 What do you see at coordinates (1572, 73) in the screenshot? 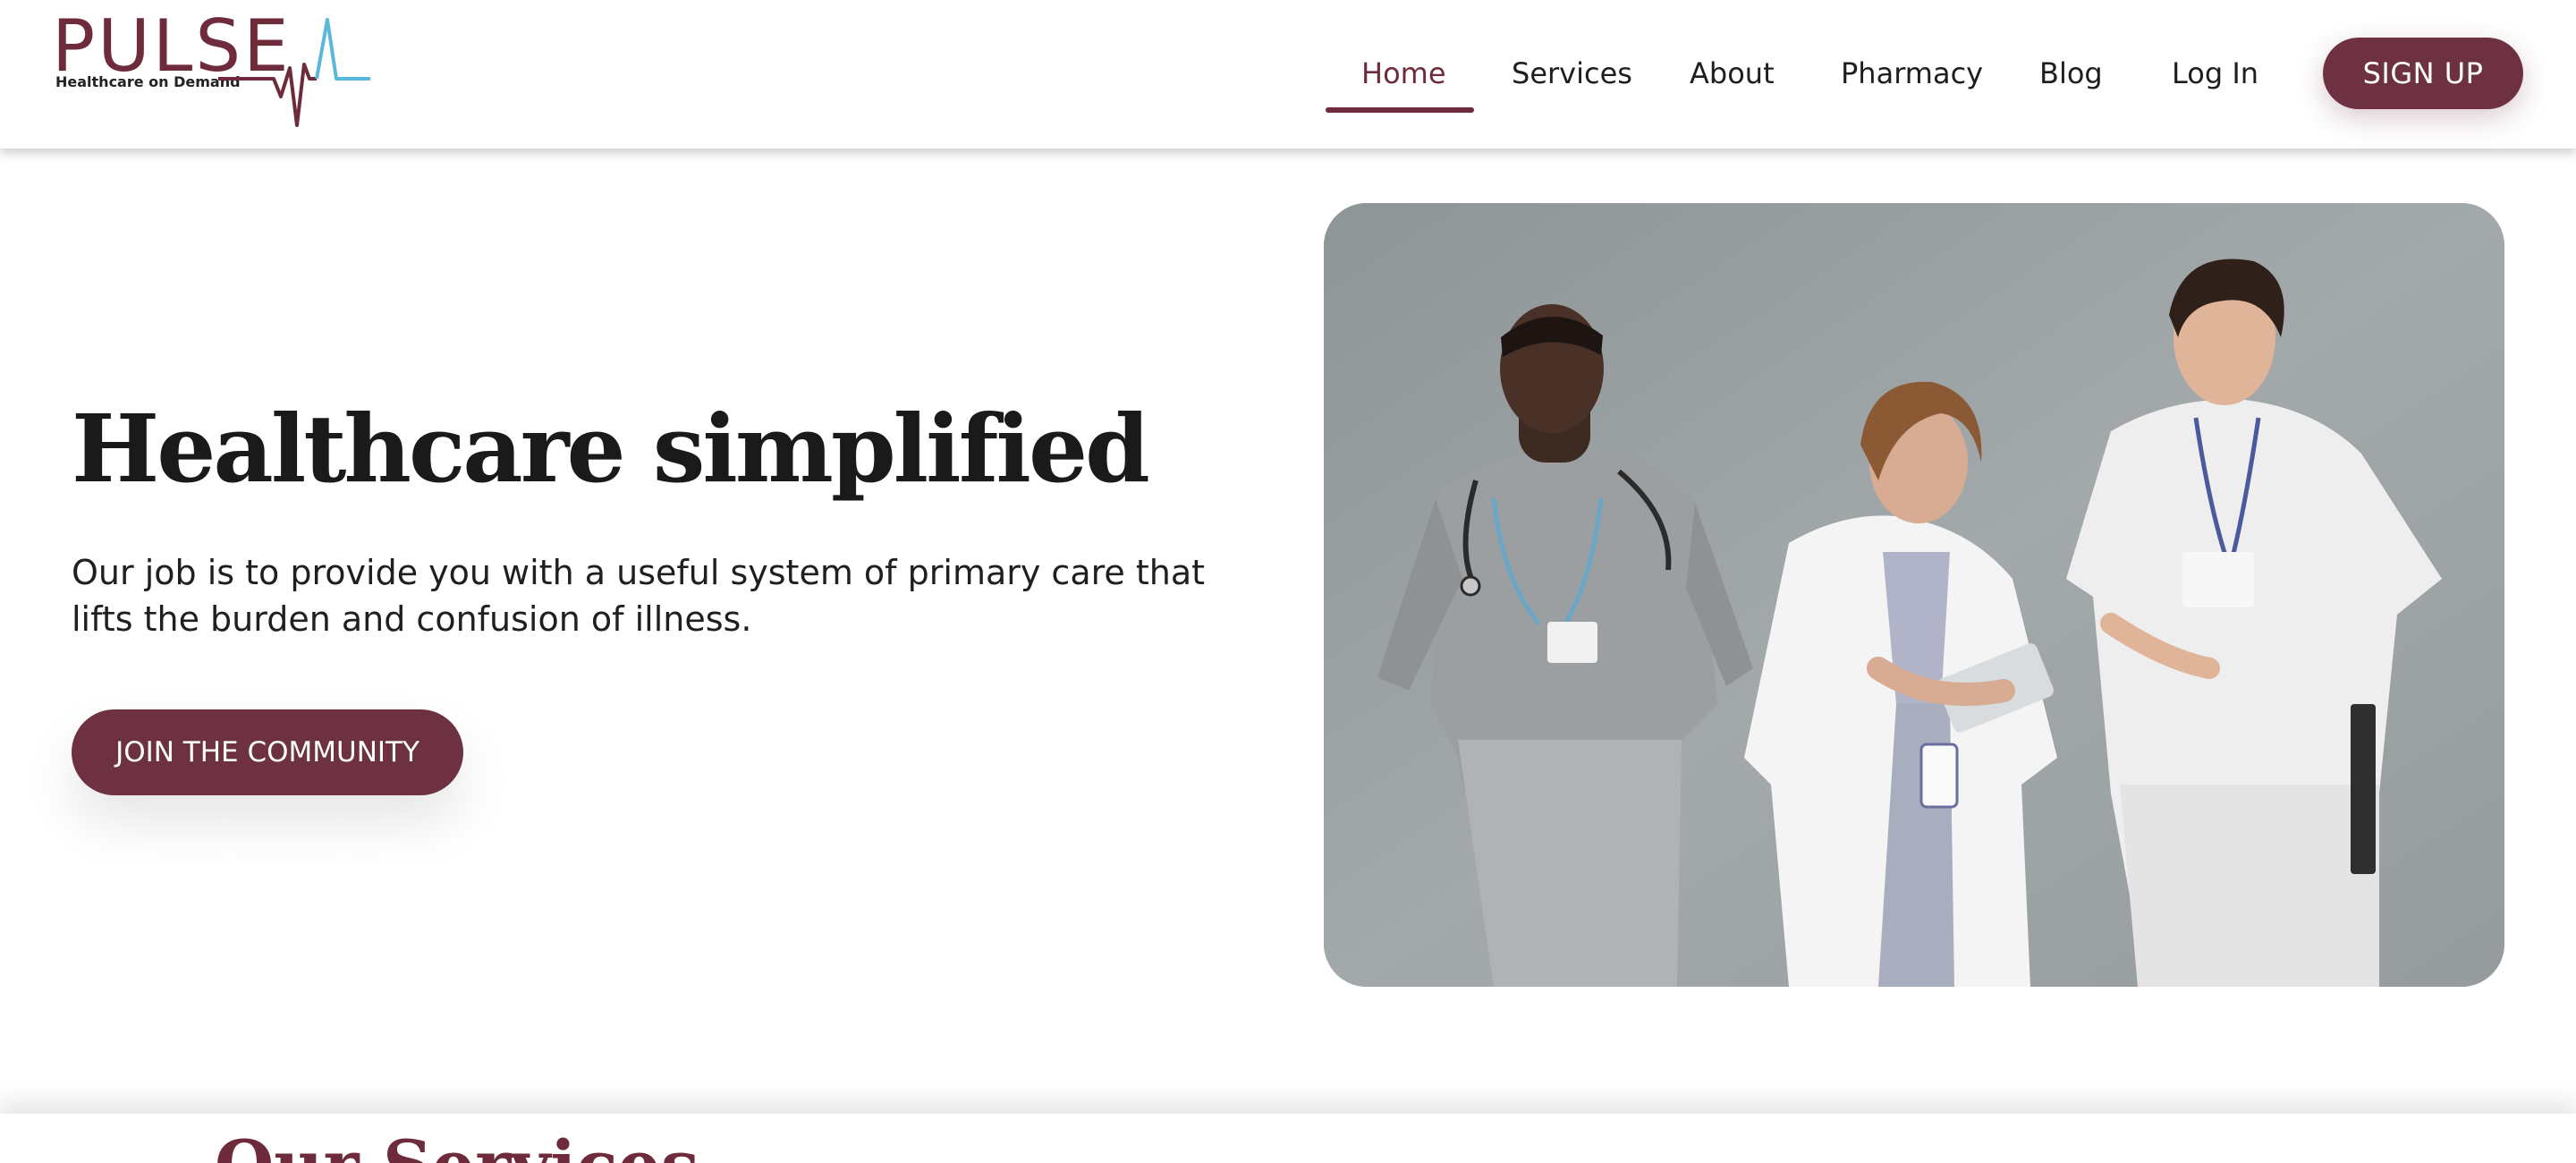
I see `nav-services: Services` at bounding box center [1572, 73].